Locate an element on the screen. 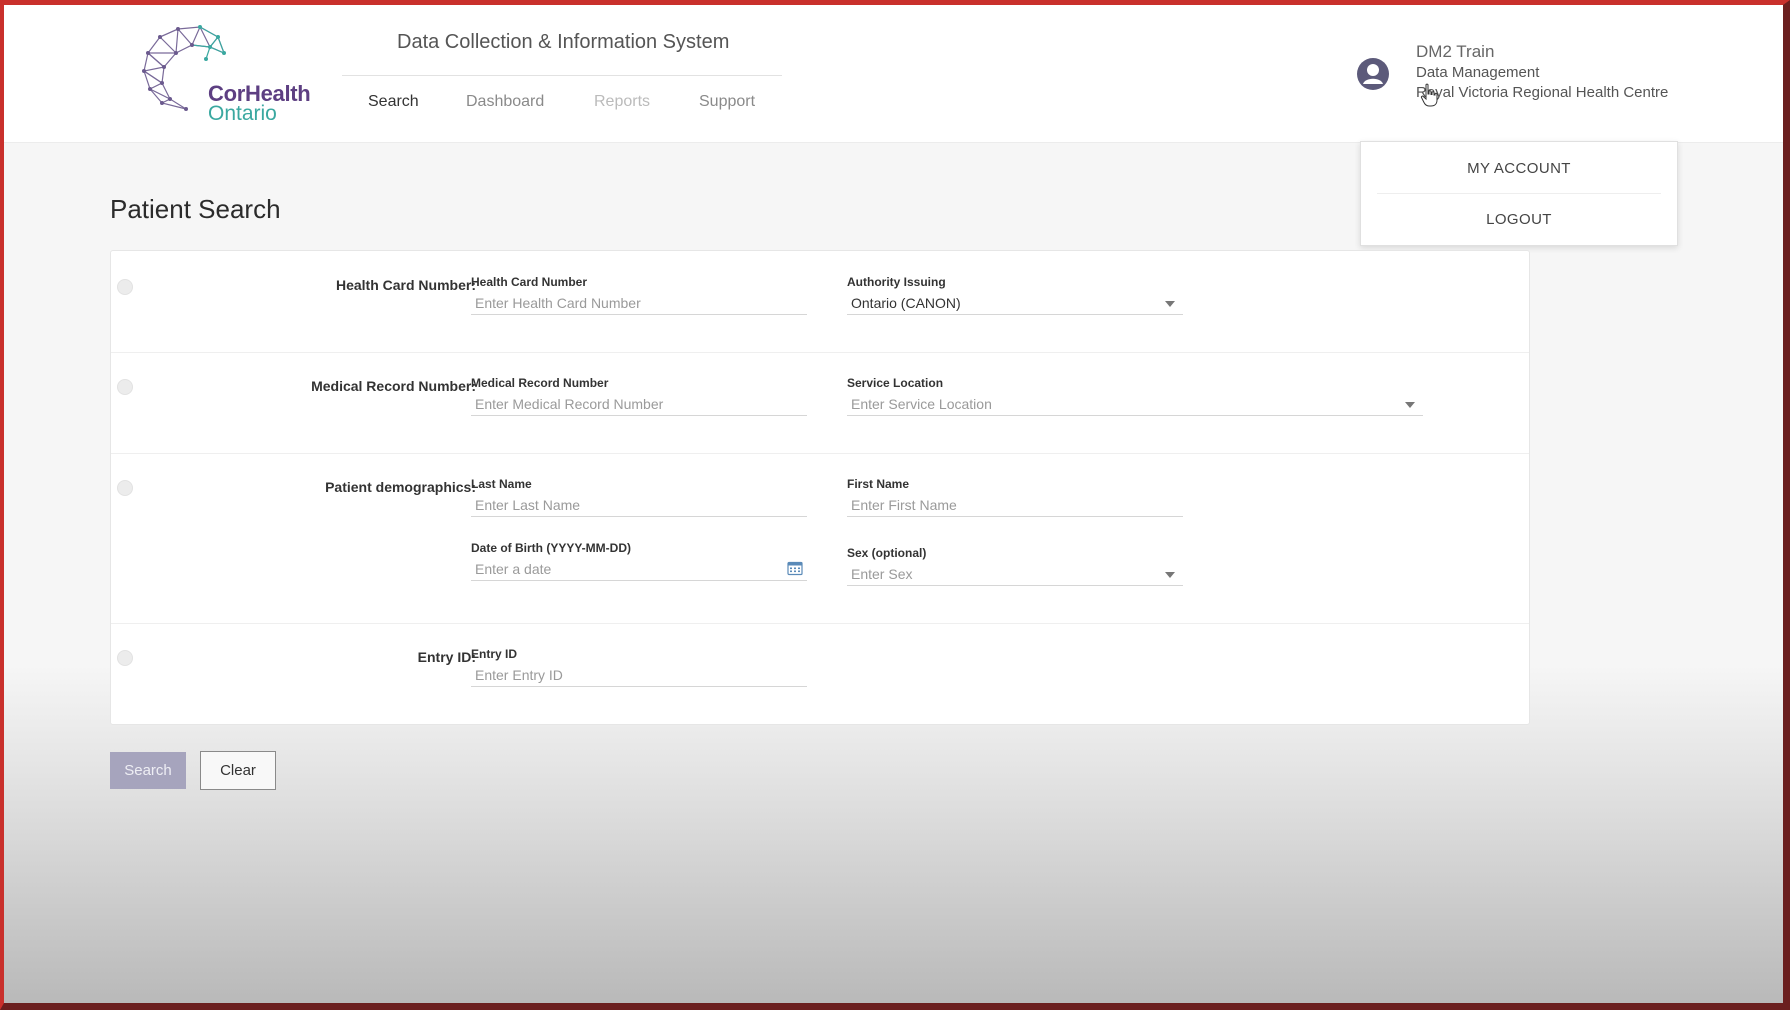  account-dropdown-menu: MY ACCOUNT LOGOUT is located at coordinates (1519, 193).